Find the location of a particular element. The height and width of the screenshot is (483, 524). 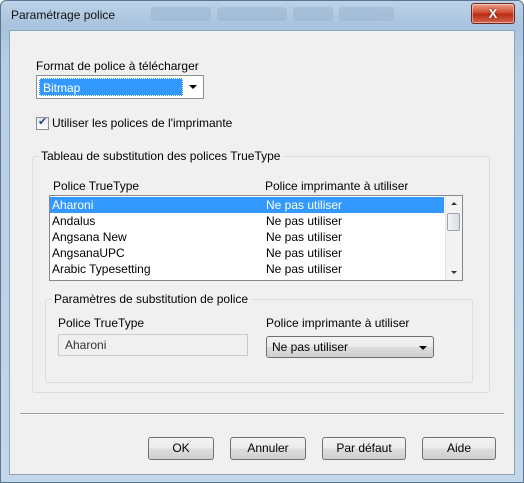

format-label: Format de police à télécharger is located at coordinates (117, 66).